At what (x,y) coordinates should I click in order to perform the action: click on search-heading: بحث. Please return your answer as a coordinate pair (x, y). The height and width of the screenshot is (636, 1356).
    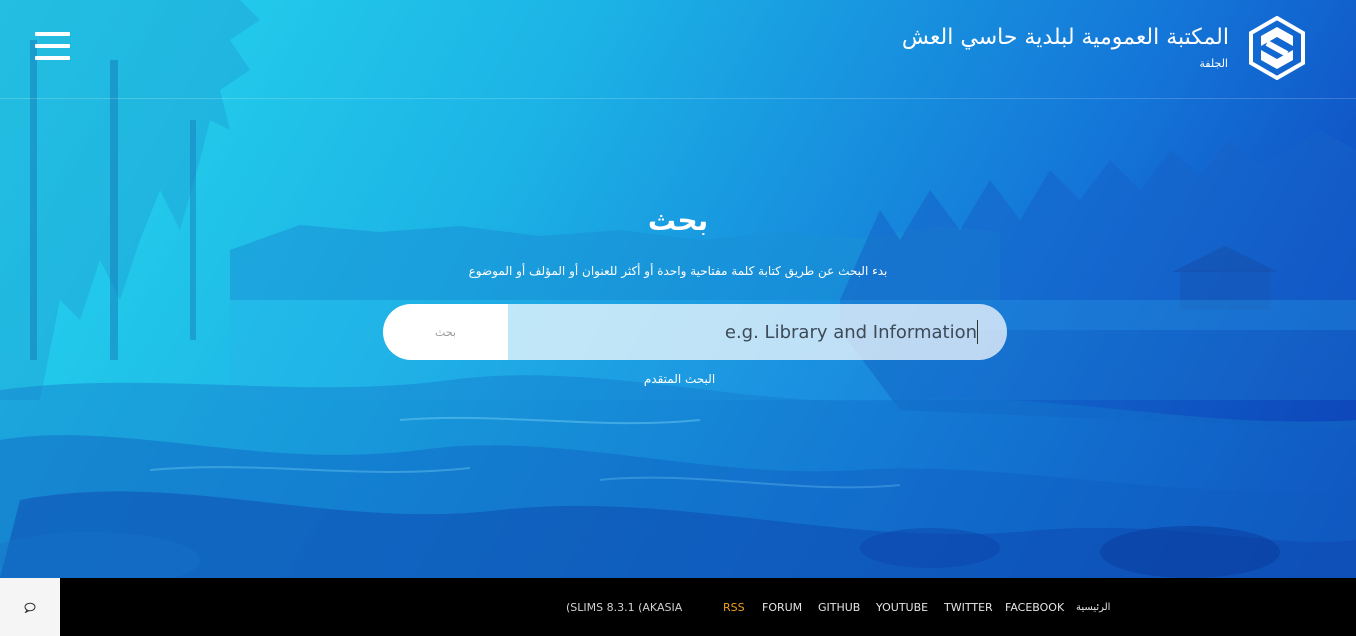
    Looking at the image, I should click on (678, 220).